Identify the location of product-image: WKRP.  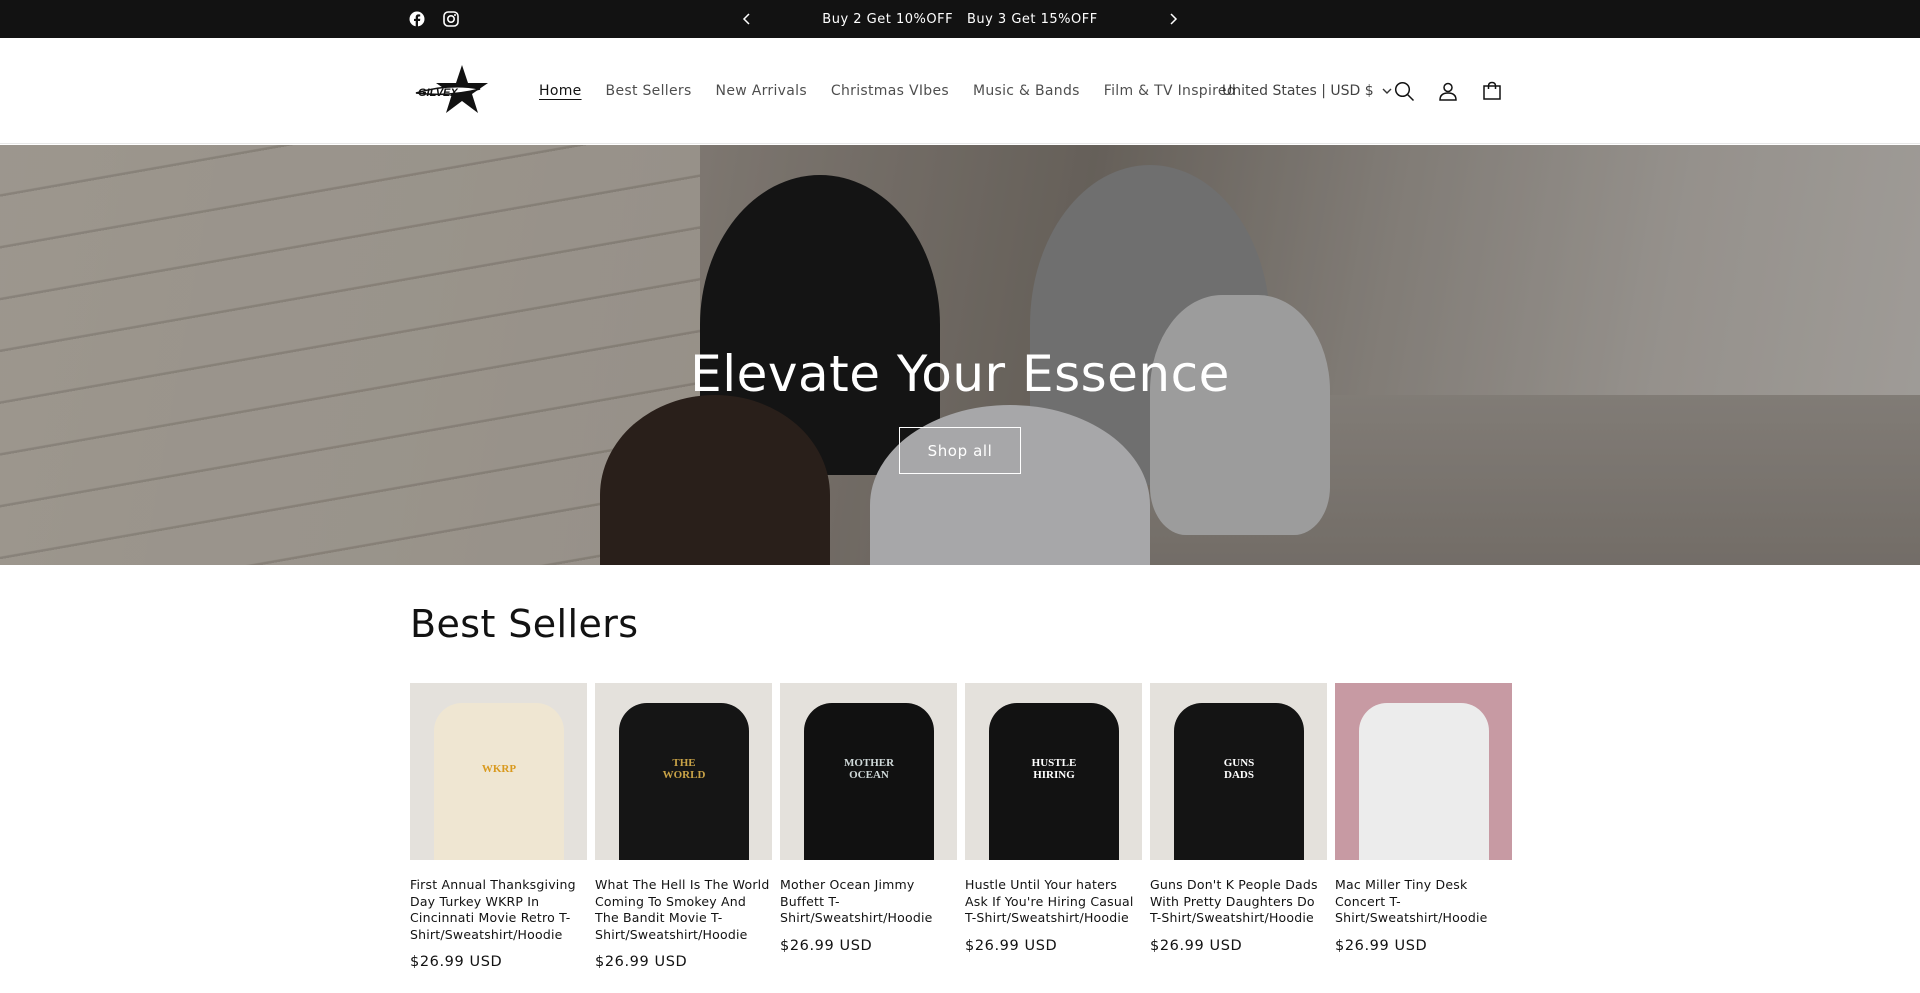
(498, 771).